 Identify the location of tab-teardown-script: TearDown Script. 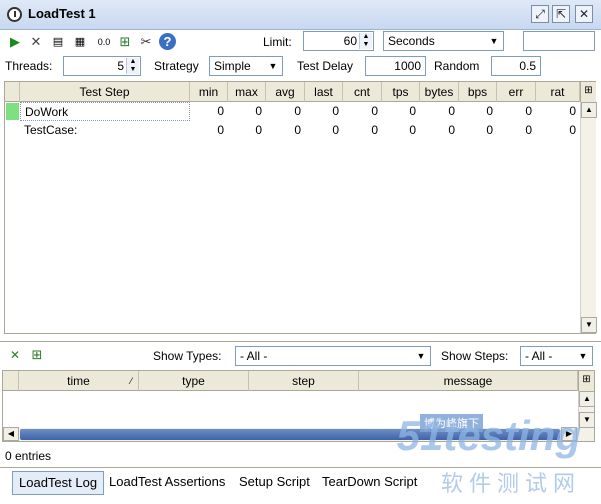
(369, 483).